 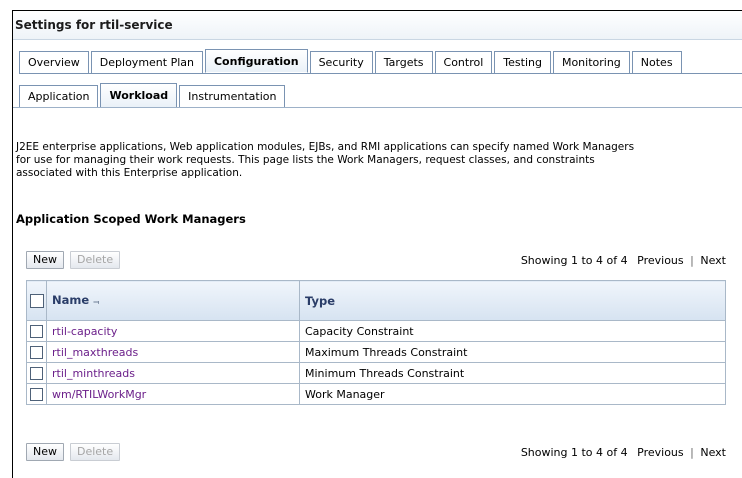 What do you see at coordinates (522, 62) in the screenshot?
I see `tab-testing: Testing` at bounding box center [522, 62].